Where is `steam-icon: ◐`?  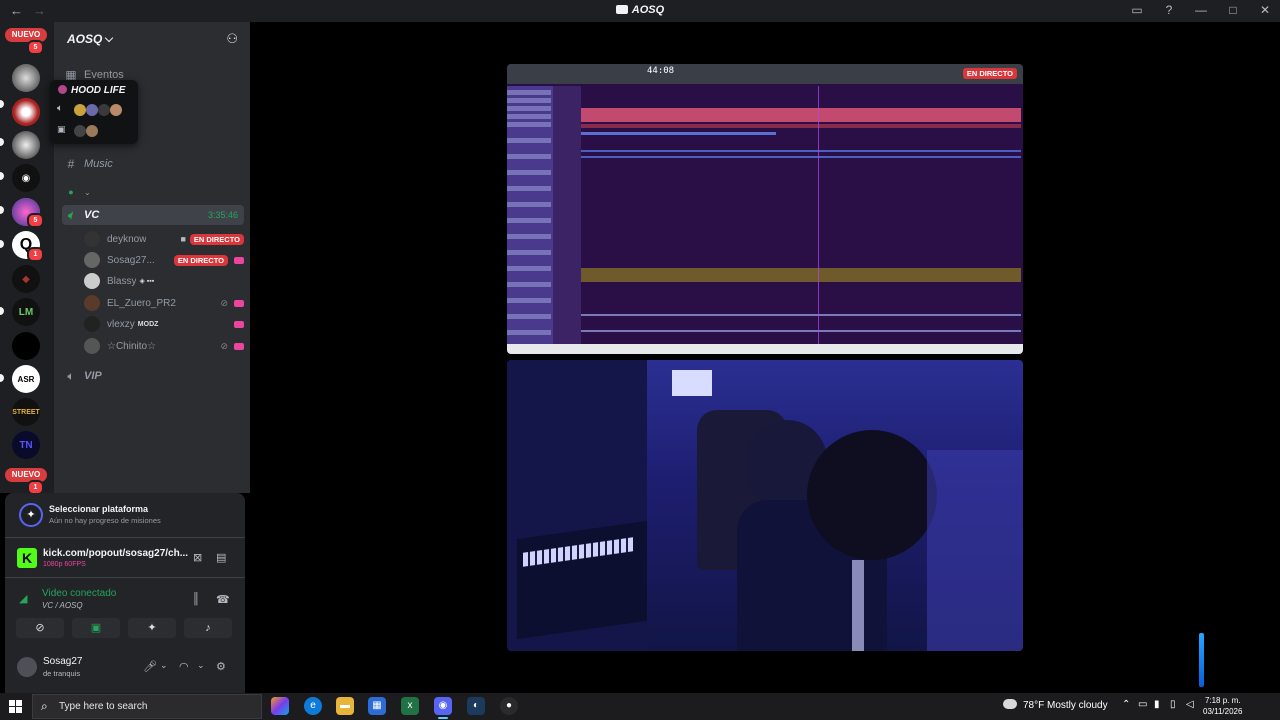 steam-icon: ◐ is located at coordinates (476, 706).